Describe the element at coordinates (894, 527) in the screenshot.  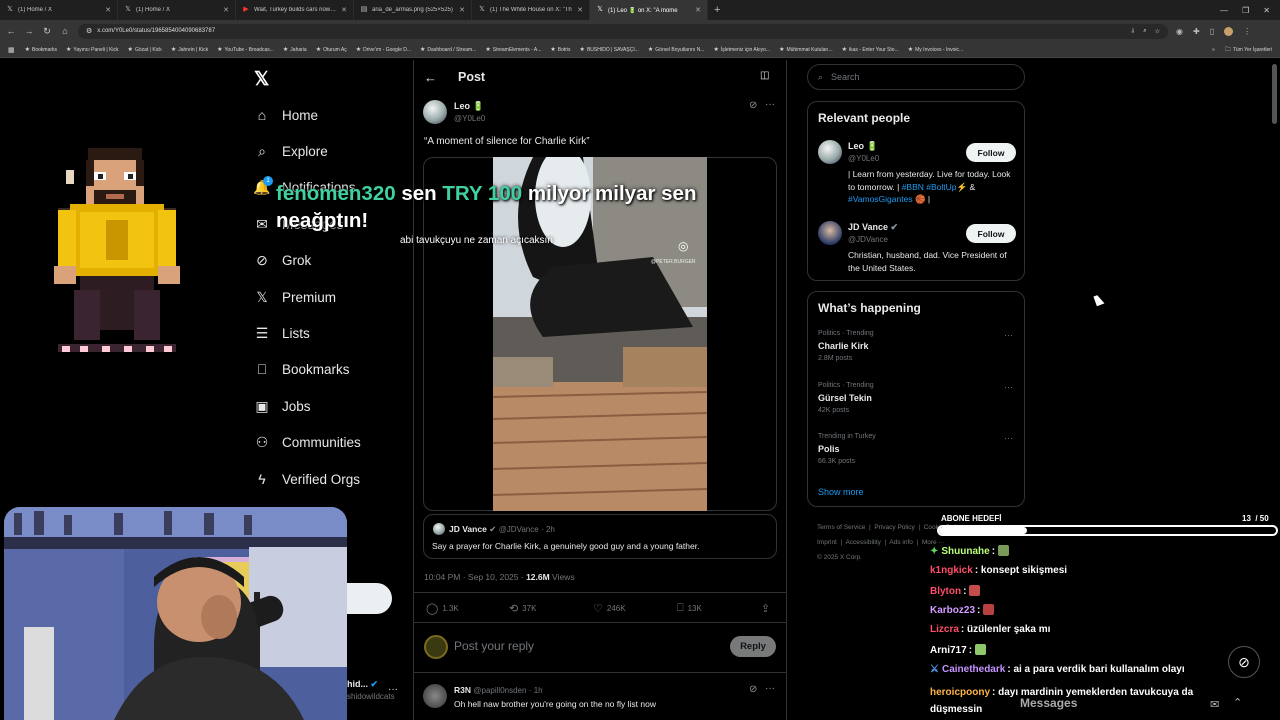
I see `footer-link: Privacy Policy` at that location.